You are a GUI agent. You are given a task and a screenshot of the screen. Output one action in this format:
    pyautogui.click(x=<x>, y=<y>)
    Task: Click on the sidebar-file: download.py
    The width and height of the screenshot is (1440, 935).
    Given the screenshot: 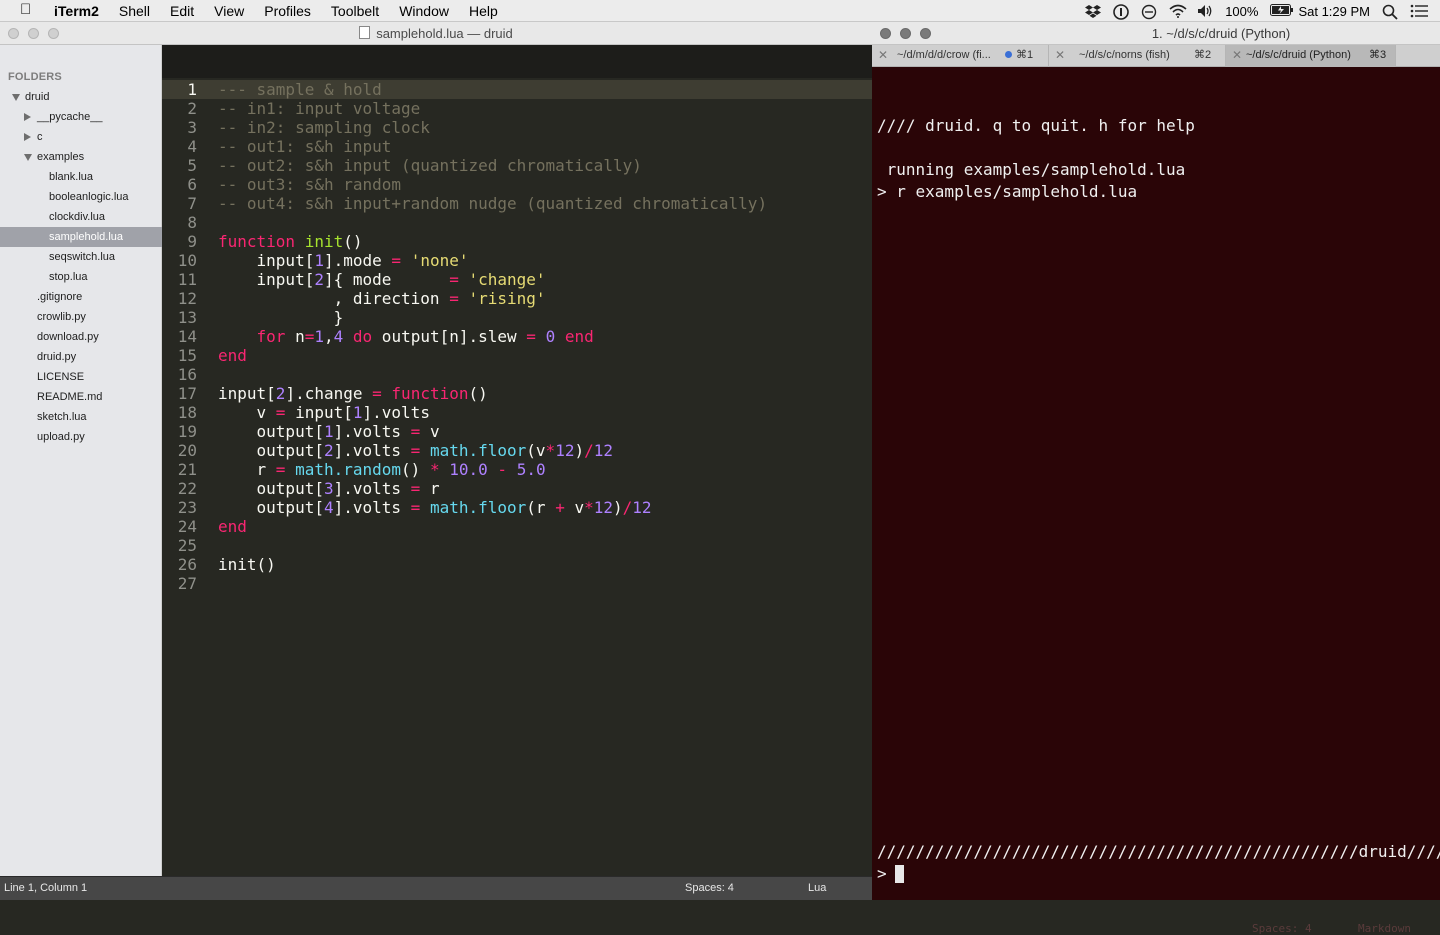 What is the action you would take?
    pyautogui.click(x=81, y=337)
    